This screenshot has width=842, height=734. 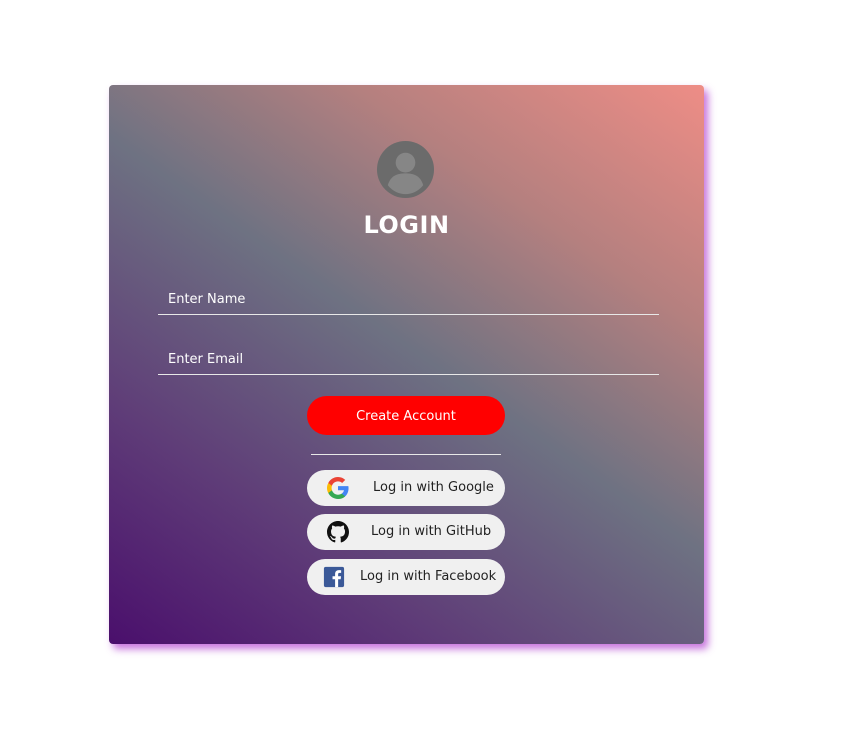 I want to click on login-title: LOGIN, so click(x=406, y=225).